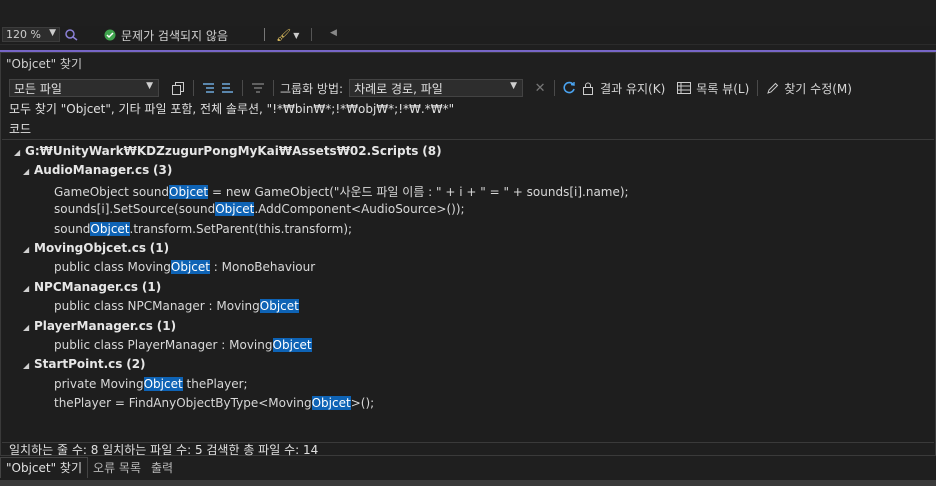  I want to click on file-name: StartPoint.cs, so click(78, 364).